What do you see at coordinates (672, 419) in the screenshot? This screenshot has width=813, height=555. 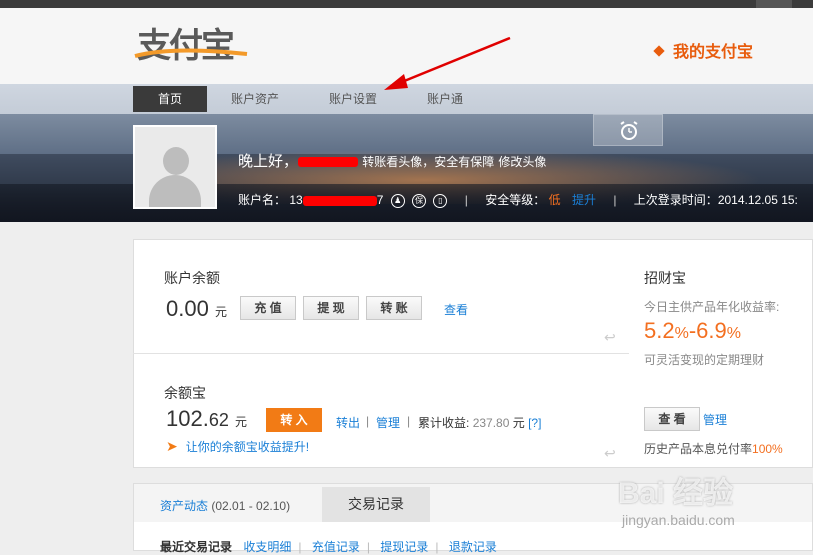 I see `zhaocaibao-view-button: 查 看` at bounding box center [672, 419].